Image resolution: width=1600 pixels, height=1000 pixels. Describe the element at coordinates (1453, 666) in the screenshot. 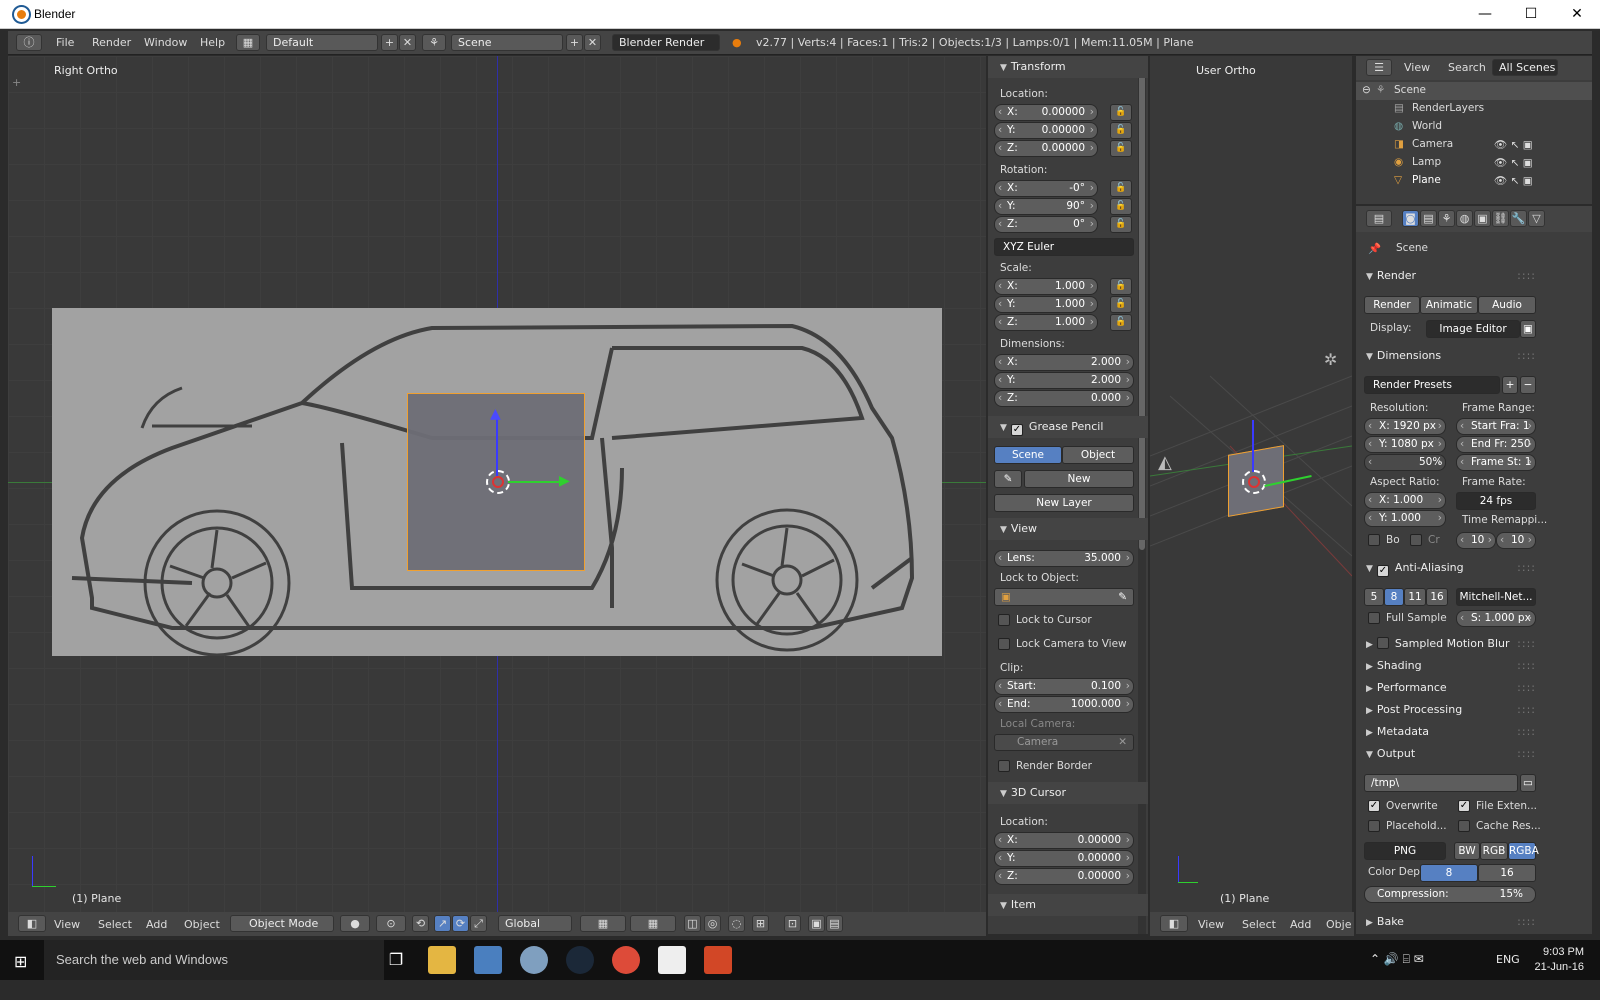

I see `shading-panel-header: ▶ Shading::::` at that location.